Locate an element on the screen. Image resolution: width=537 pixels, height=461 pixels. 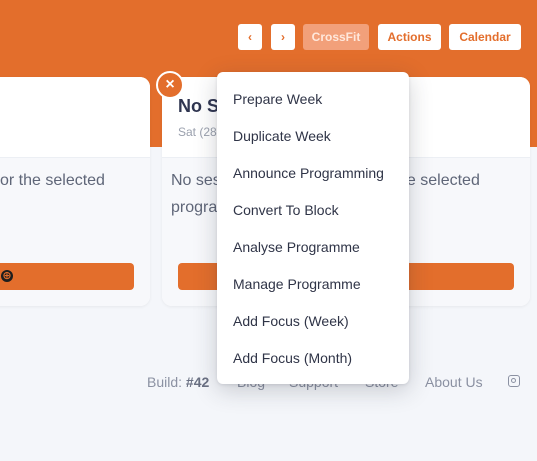
empty-session-message: No ses progra is located at coordinates (196, 194).